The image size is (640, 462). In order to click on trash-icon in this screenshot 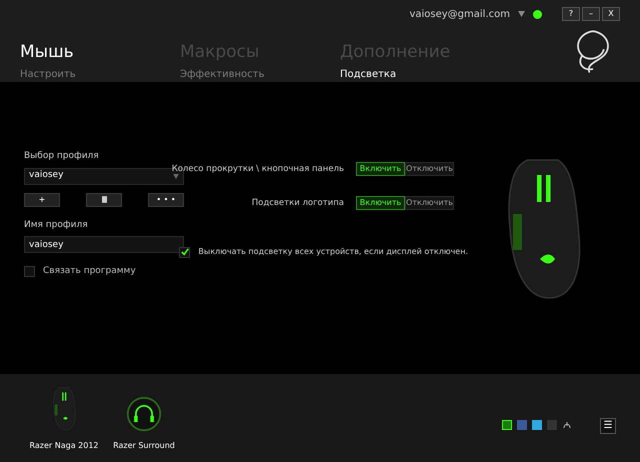, I will do `click(104, 199)`.